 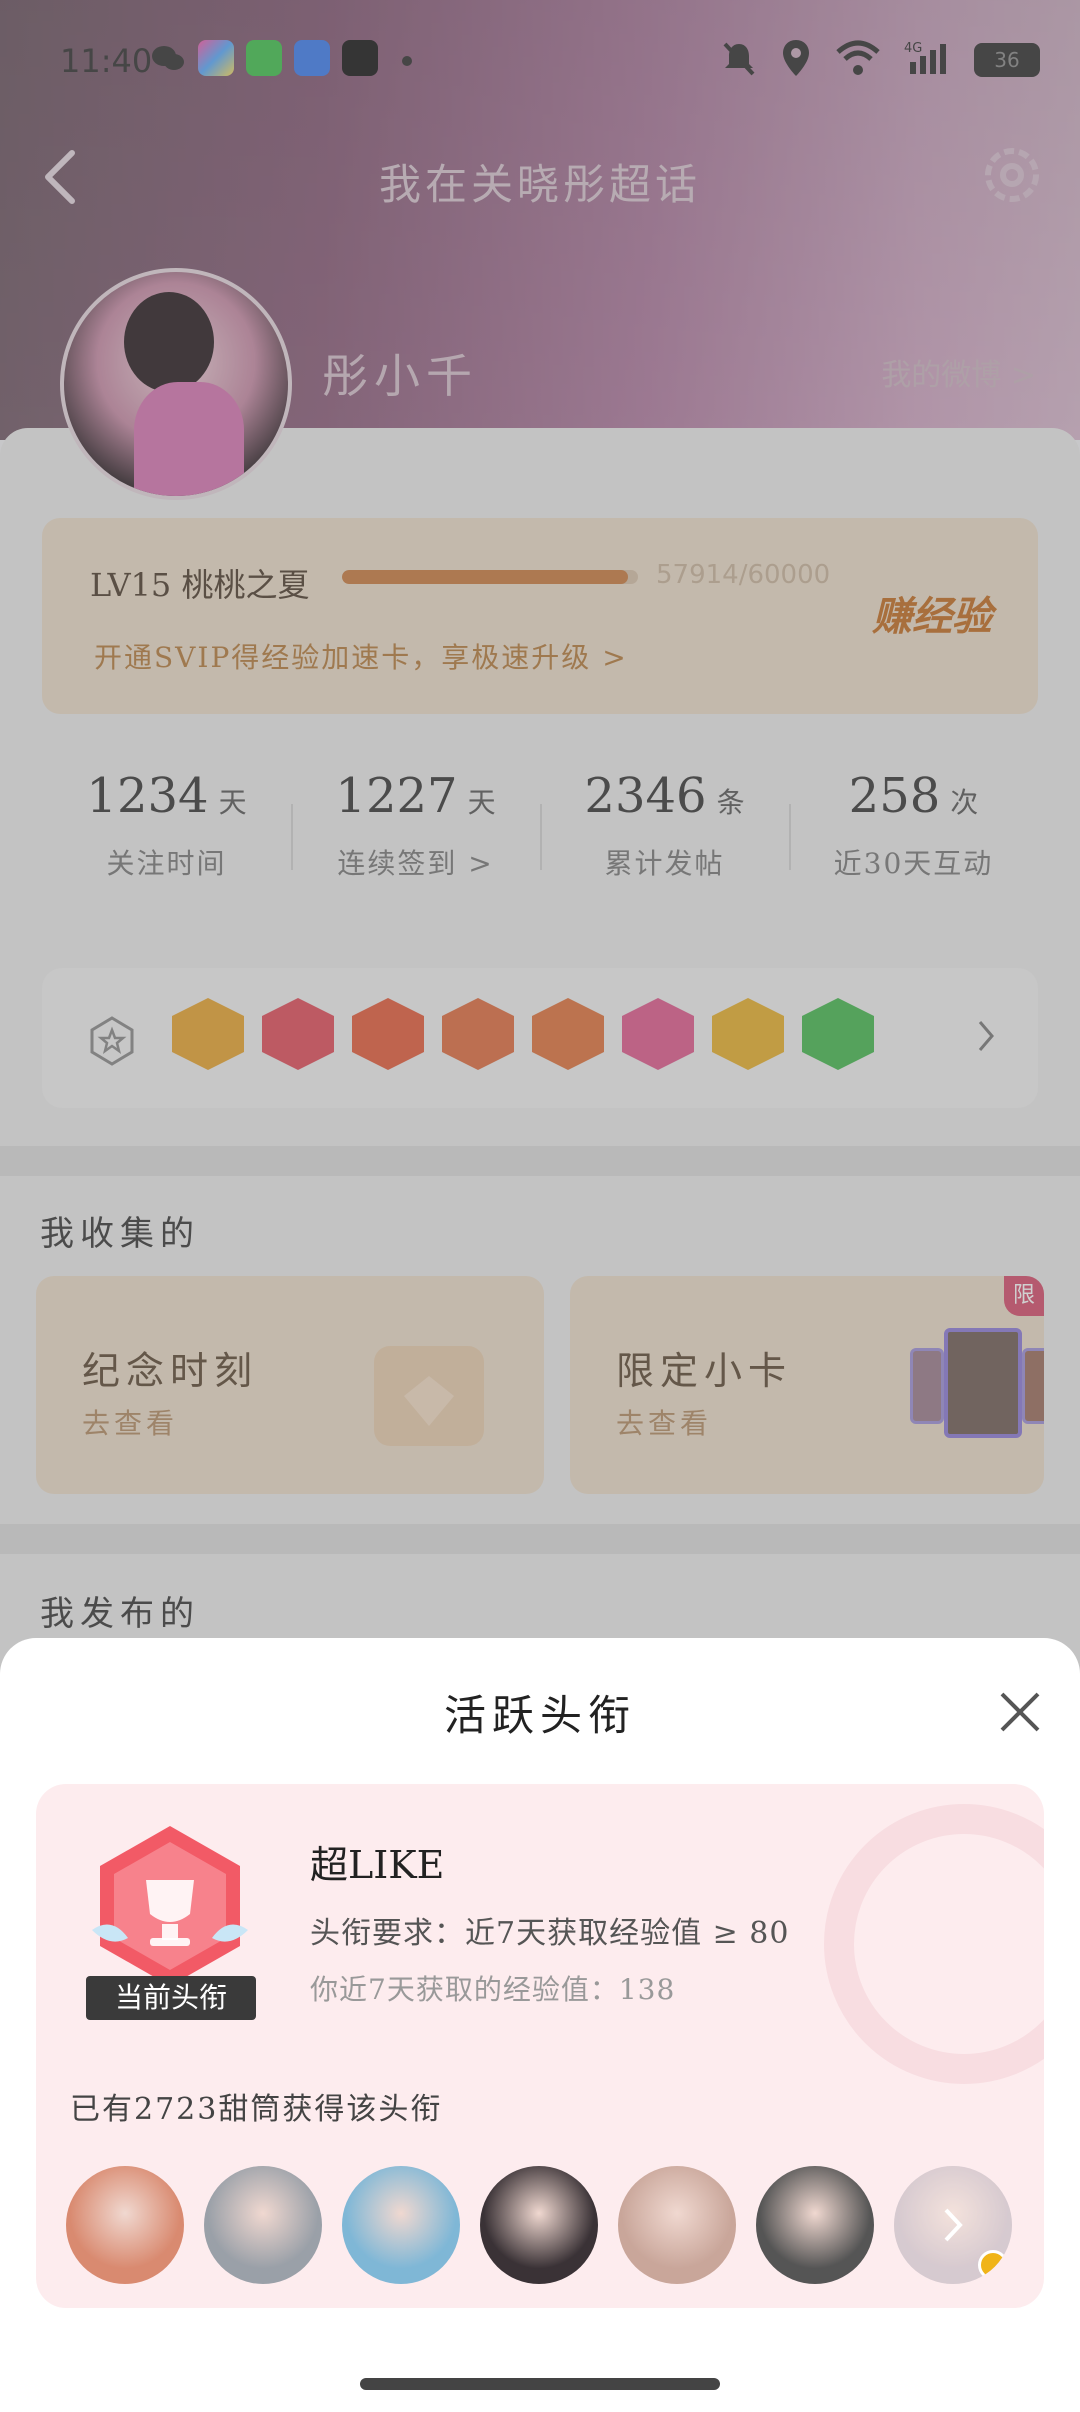 What do you see at coordinates (170, 1906) in the screenshot?
I see `trophy-badge-icon` at bounding box center [170, 1906].